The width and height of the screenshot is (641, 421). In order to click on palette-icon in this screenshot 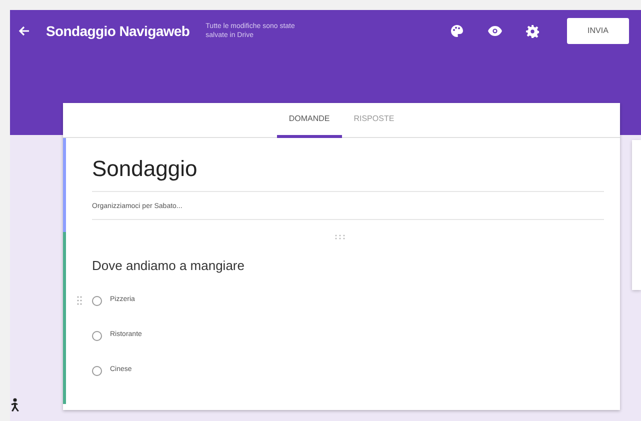, I will do `click(457, 31)`.